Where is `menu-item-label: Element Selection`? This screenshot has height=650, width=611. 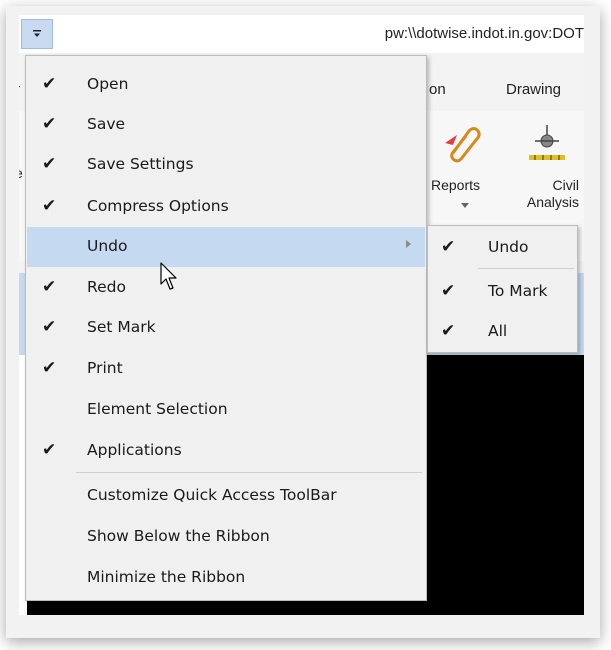
menu-item-label: Element Selection is located at coordinates (157, 409).